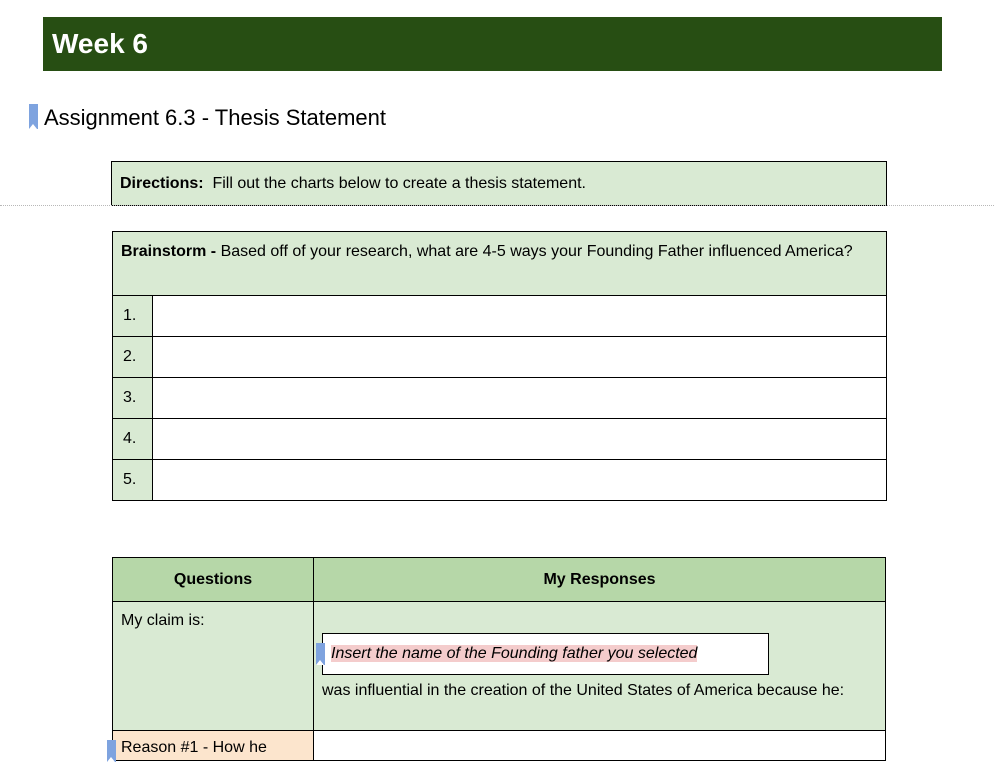  I want to click on row-number: 4., so click(132, 439).